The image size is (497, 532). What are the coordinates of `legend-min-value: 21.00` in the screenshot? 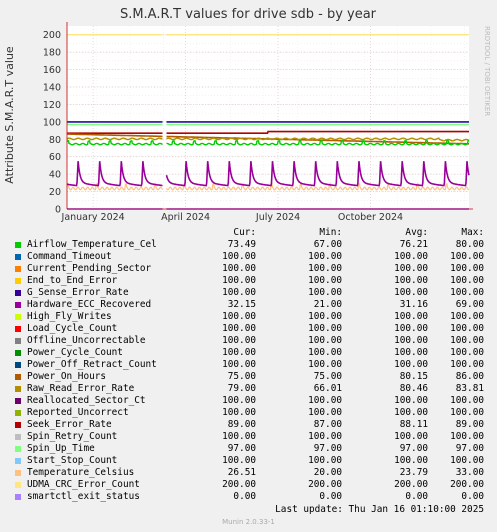 It's located at (327, 304).